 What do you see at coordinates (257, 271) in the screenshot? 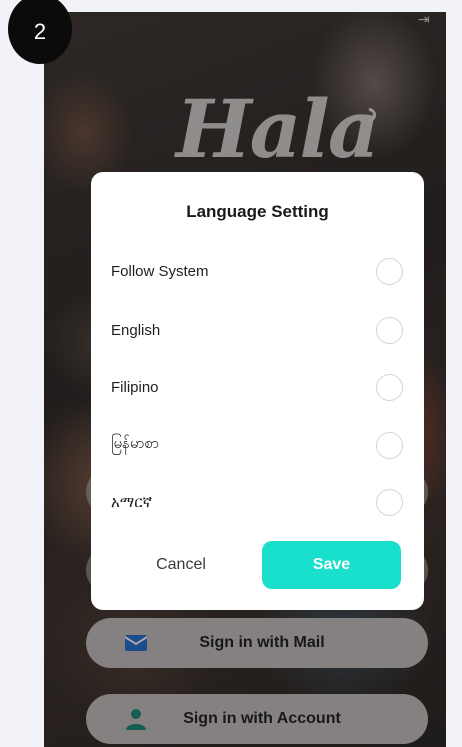
I see `language-option-follow-system: Follow System` at bounding box center [257, 271].